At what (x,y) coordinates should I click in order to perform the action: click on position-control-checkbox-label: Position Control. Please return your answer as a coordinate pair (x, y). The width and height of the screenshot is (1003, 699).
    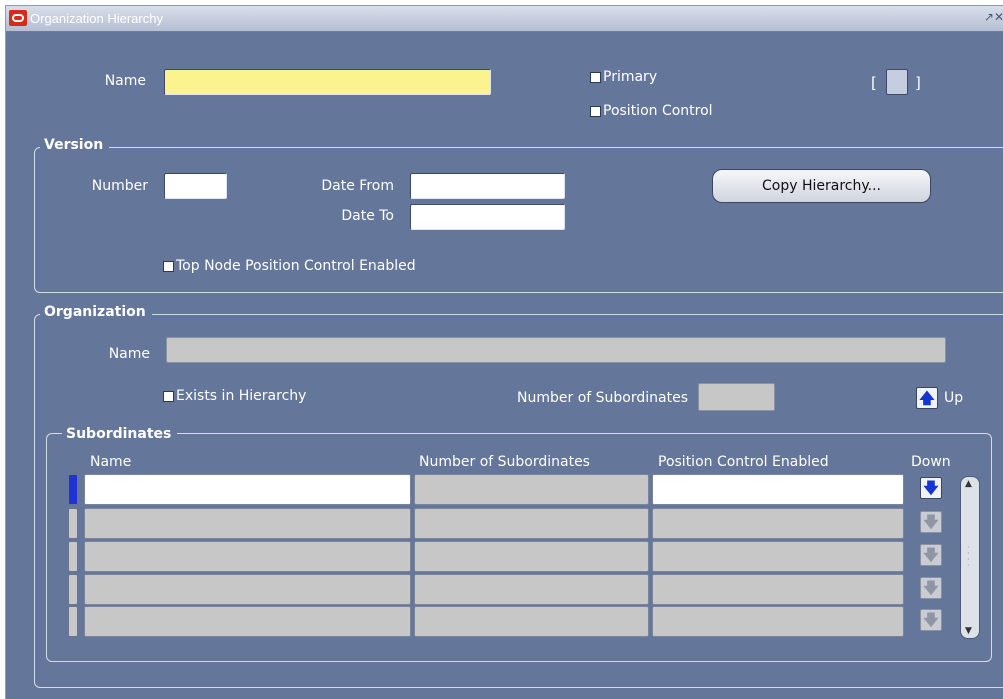
    Looking at the image, I should click on (658, 111).